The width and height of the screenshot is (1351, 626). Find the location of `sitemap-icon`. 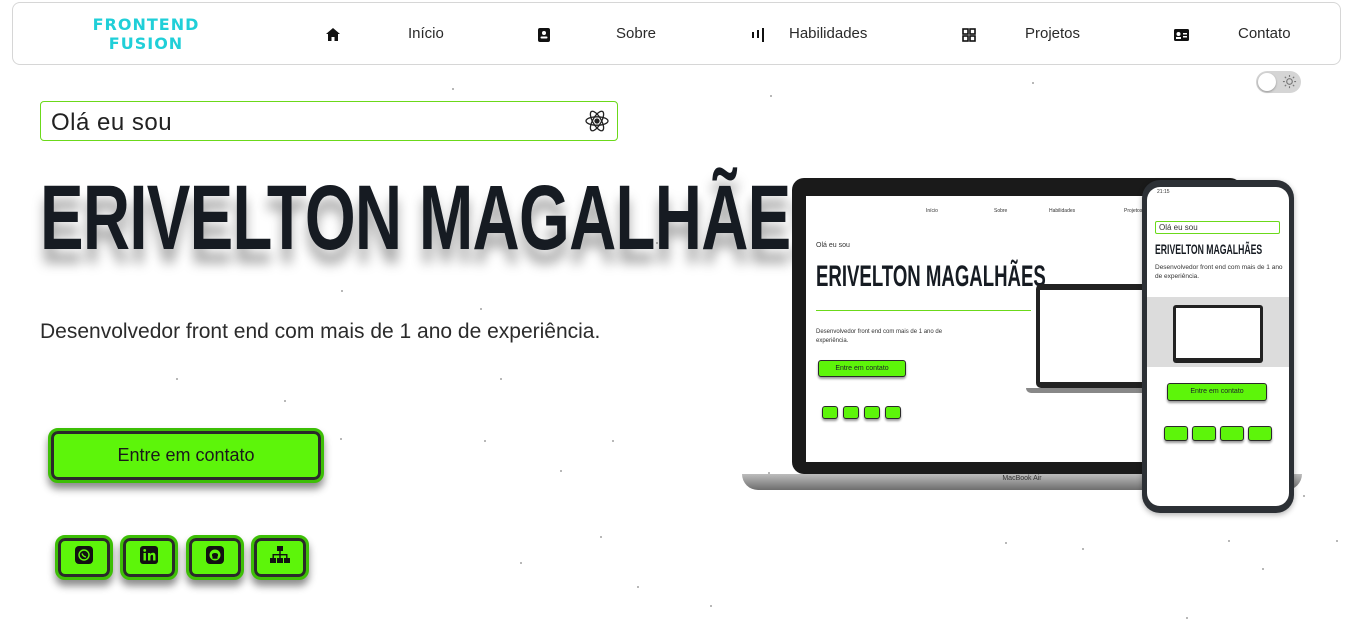

sitemap-icon is located at coordinates (280, 557).